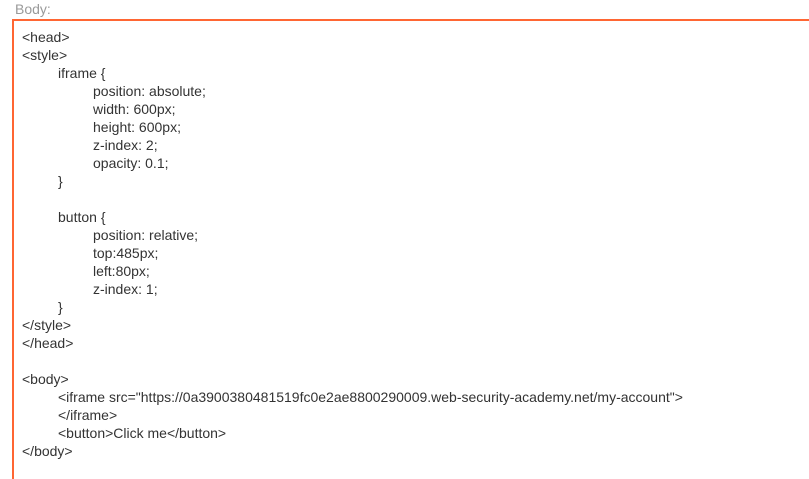 This screenshot has width=809, height=479. I want to click on code-line: width: 600px;, so click(134, 109).